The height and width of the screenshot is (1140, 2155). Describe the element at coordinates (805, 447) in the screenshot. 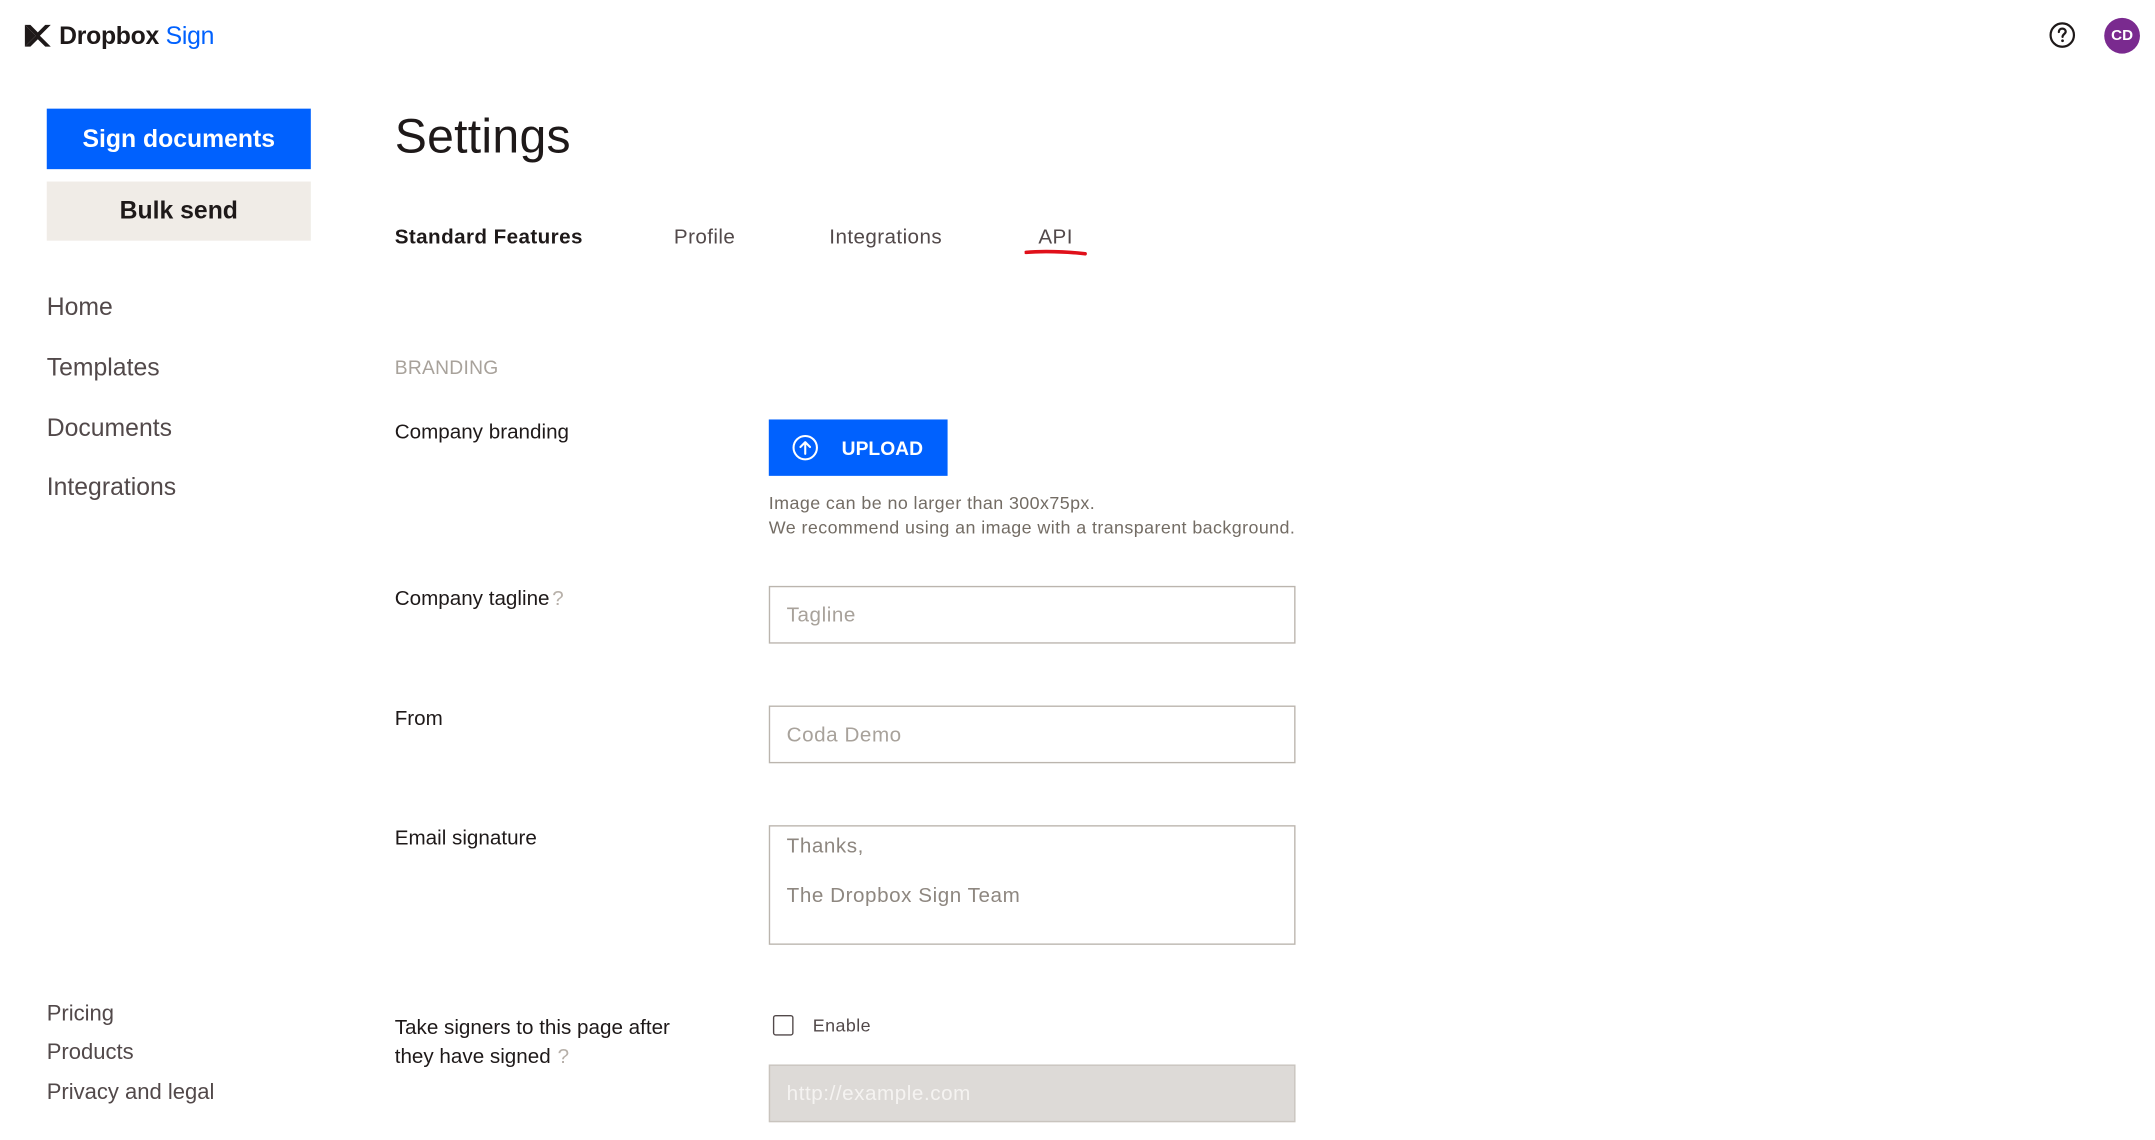

I see `upload-arrow-circle-icon` at that location.